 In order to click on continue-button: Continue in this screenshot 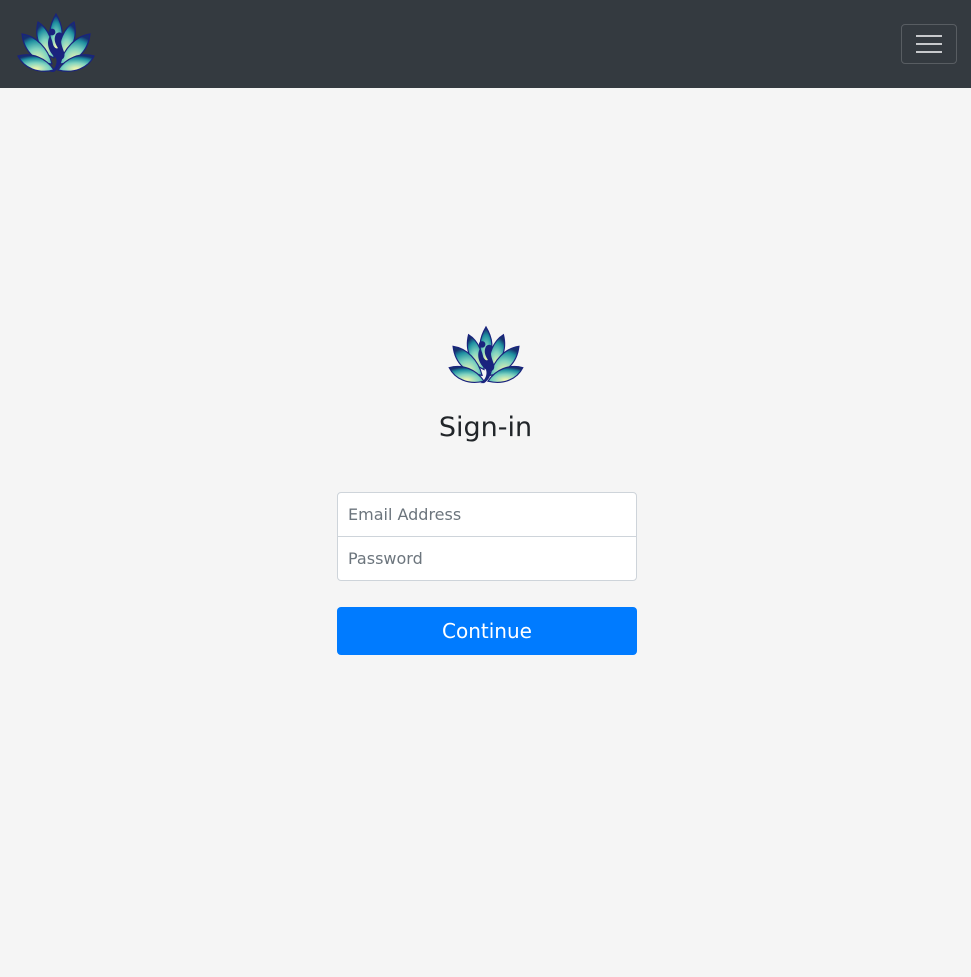, I will do `click(487, 631)`.